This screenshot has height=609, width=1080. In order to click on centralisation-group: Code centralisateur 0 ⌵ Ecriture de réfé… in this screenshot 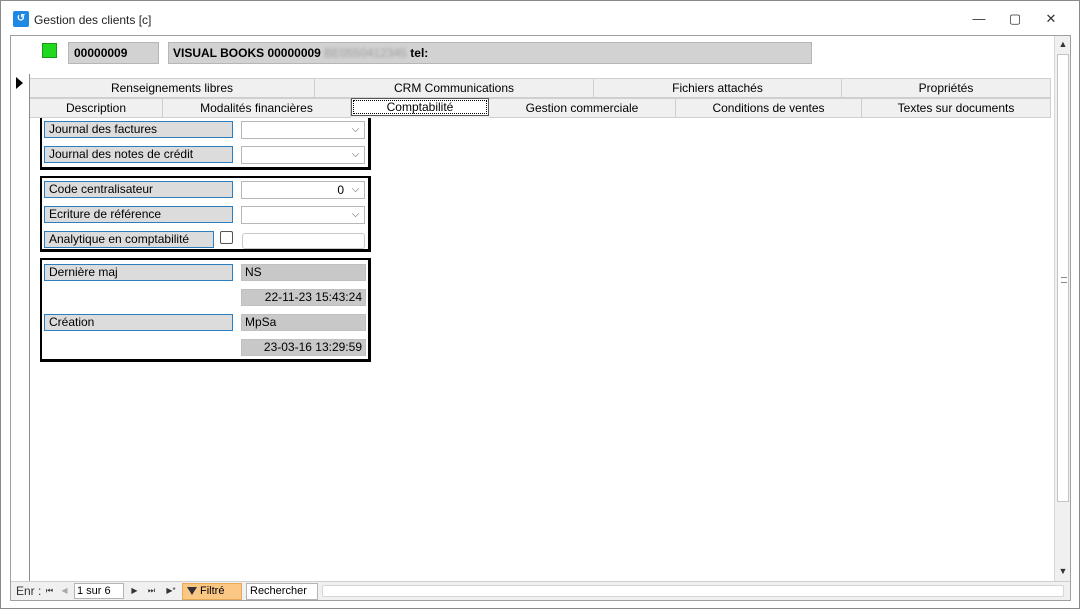, I will do `click(205, 214)`.